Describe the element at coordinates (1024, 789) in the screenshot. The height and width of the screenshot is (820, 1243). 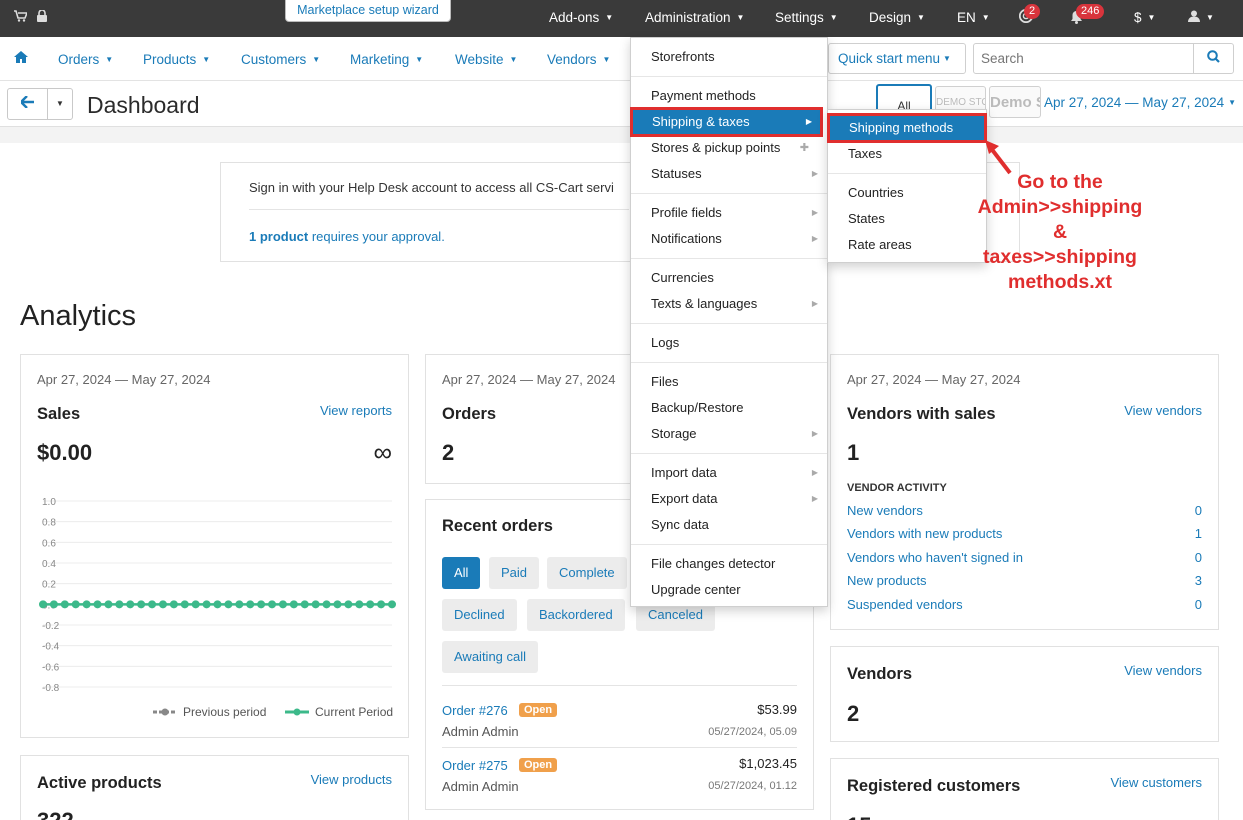
I see `registered-customers-card: Registered customers View customers 15` at that location.